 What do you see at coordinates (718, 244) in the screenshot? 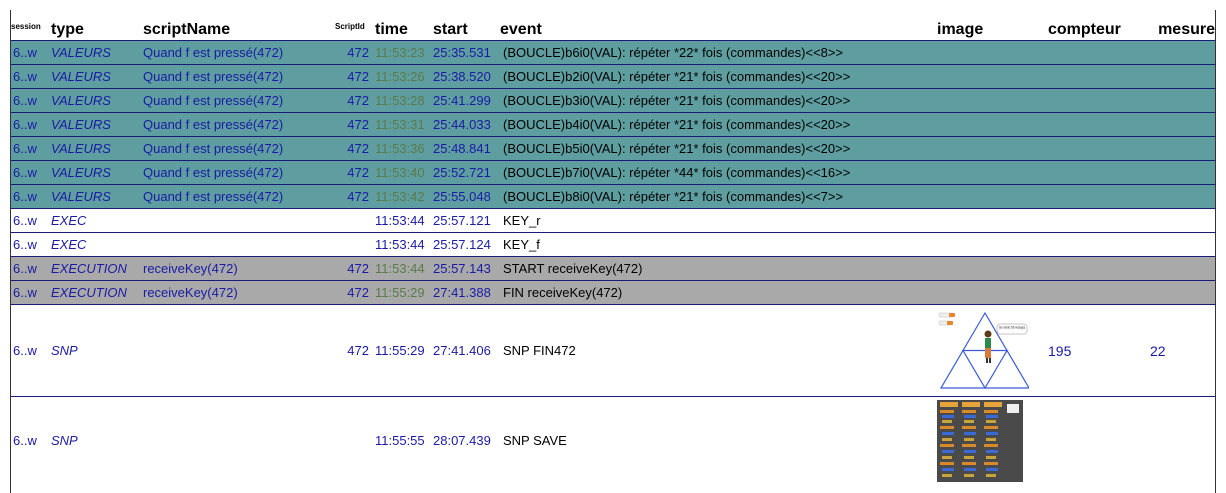
I see `cell-event: KEY_f` at bounding box center [718, 244].